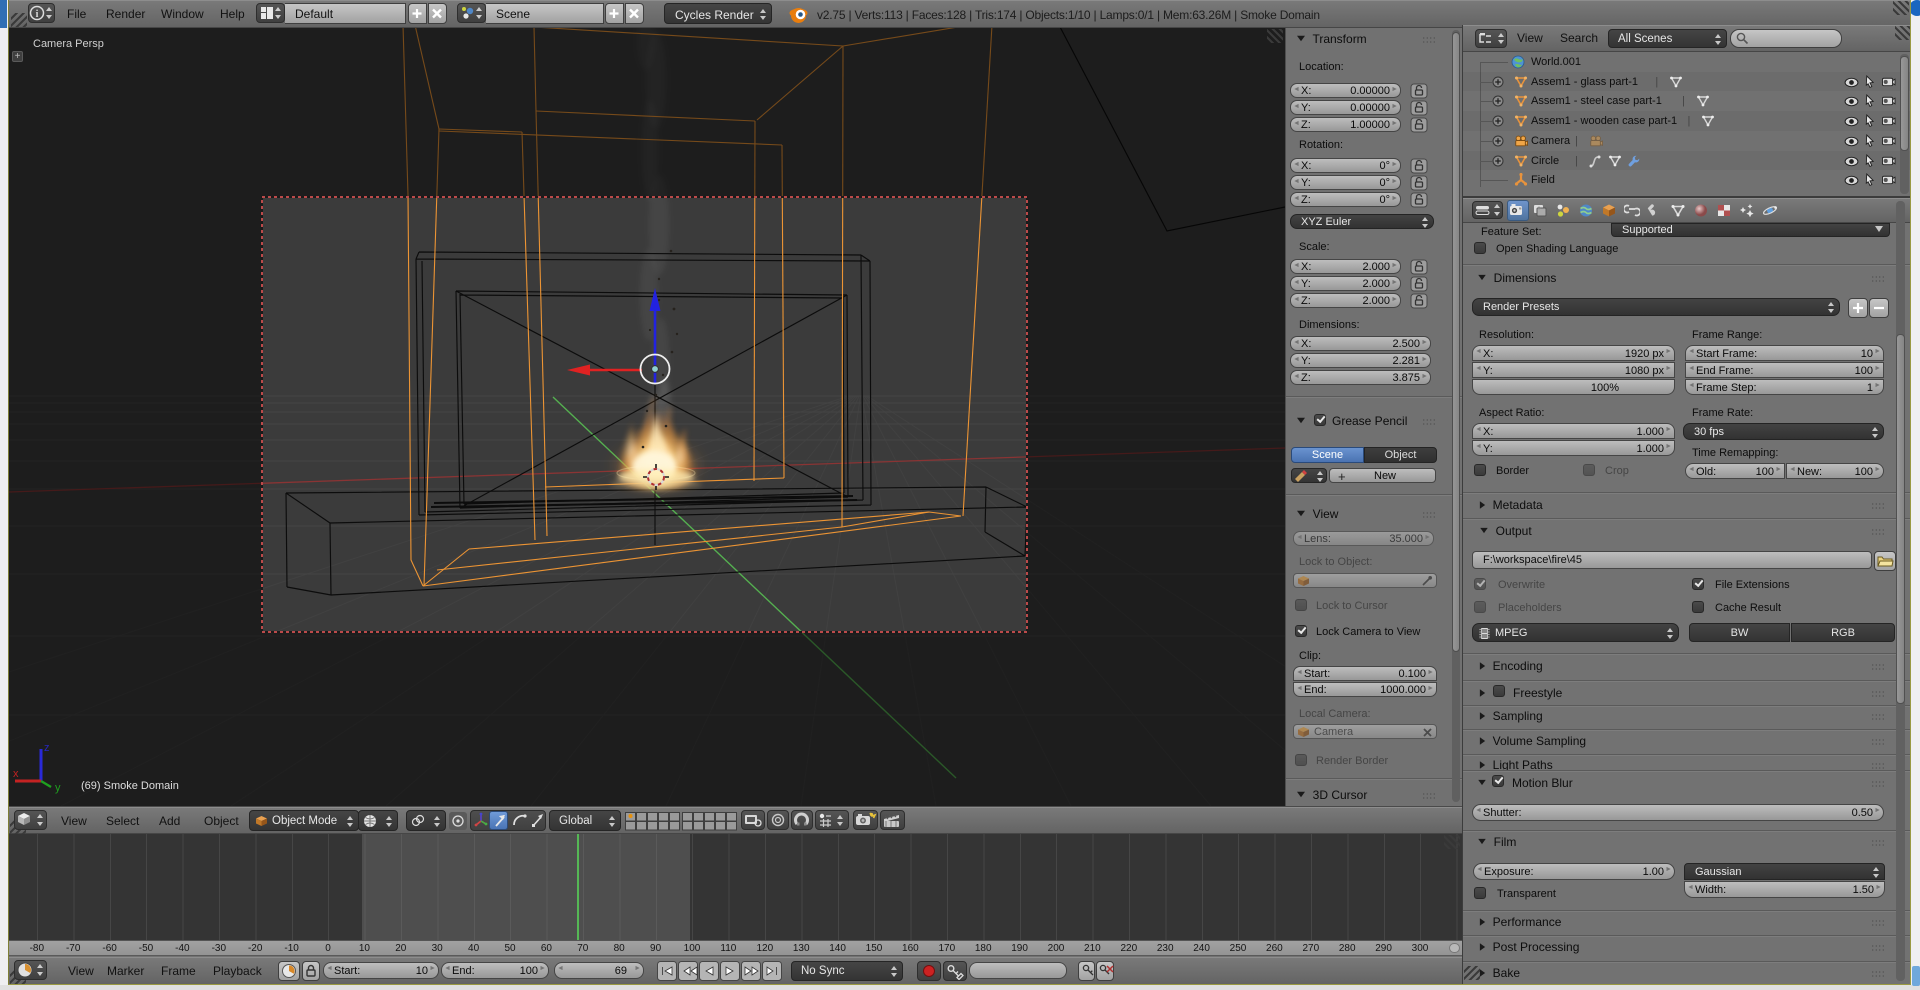 This screenshot has width=1920, height=990. What do you see at coordinates (47, 748) in the screenshot?
I see `svg-text: z` at bounding box center [47, 748].